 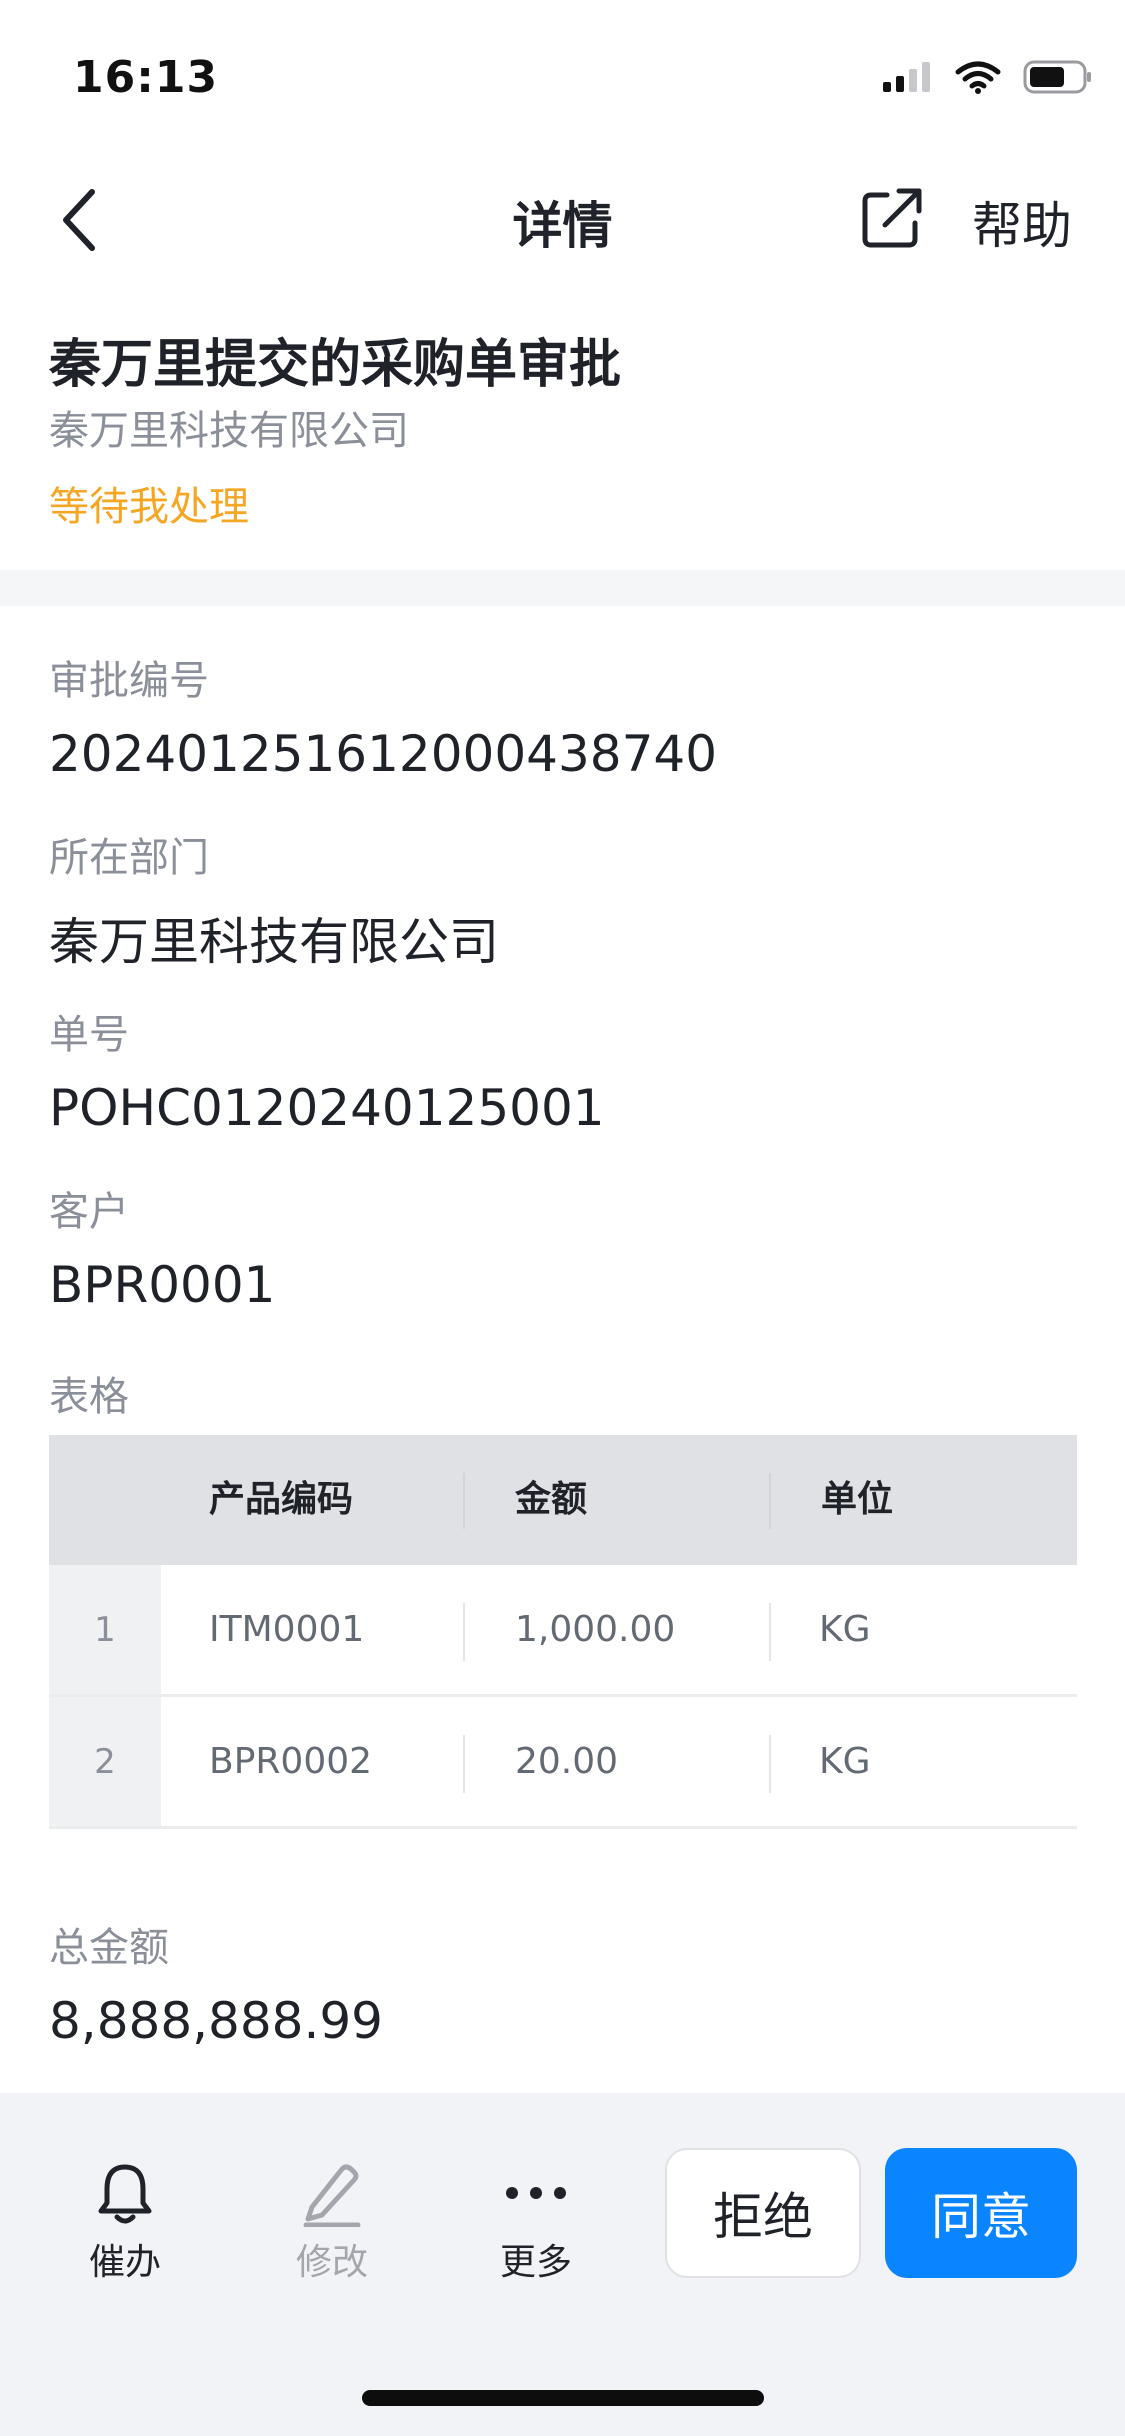 I want to click on section-divider, so click(x=562, y=588).